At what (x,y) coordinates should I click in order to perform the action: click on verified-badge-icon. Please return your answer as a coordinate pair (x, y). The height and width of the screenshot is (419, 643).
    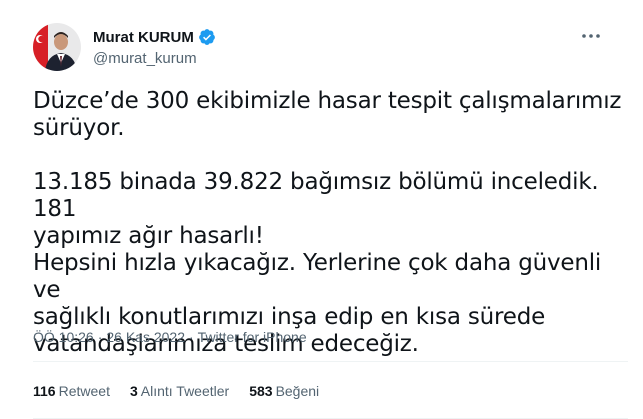
    Looking at the image, I should click on (207, 37).